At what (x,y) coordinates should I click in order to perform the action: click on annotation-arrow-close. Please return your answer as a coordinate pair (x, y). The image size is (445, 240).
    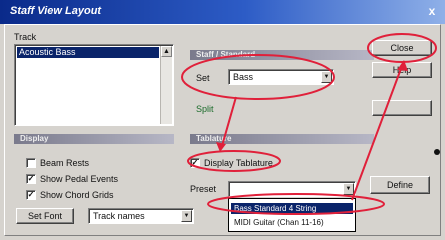
    Looking at the image, I should click on (377, 133).